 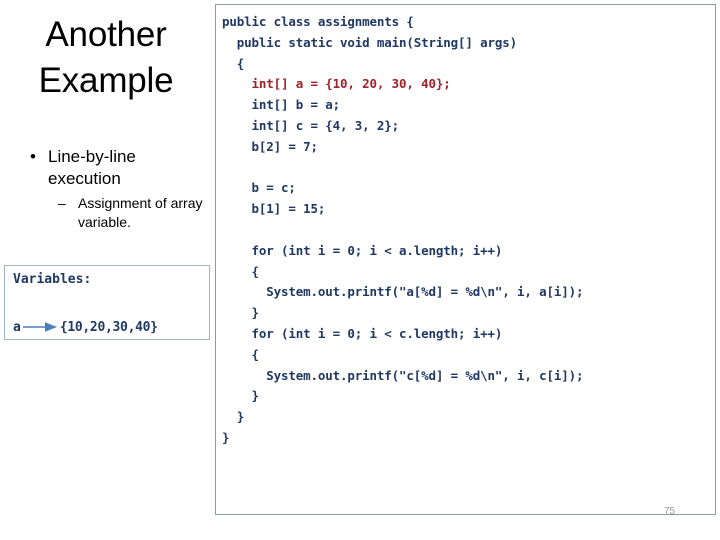 What do you see at coordinates (336, 84) in the screenshot?
I see `code-line: int[] a = {10, 20, 30, 40};` at bounding box center [336, 84].